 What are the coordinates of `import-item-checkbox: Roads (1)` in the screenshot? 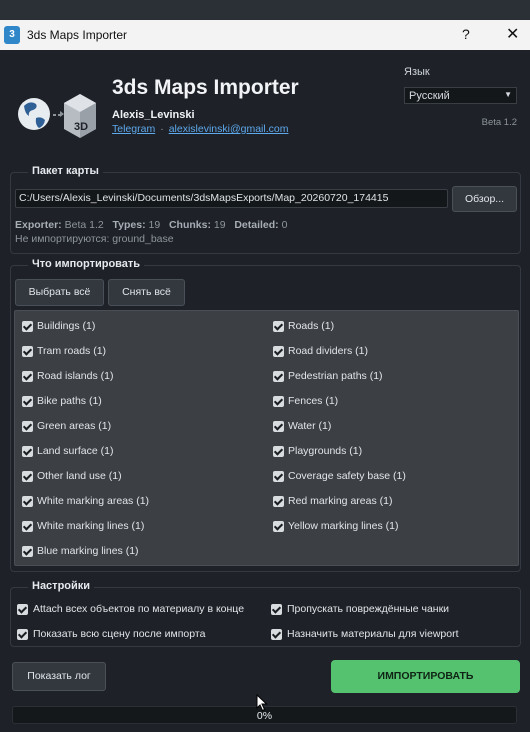 It's located at (388, 328).